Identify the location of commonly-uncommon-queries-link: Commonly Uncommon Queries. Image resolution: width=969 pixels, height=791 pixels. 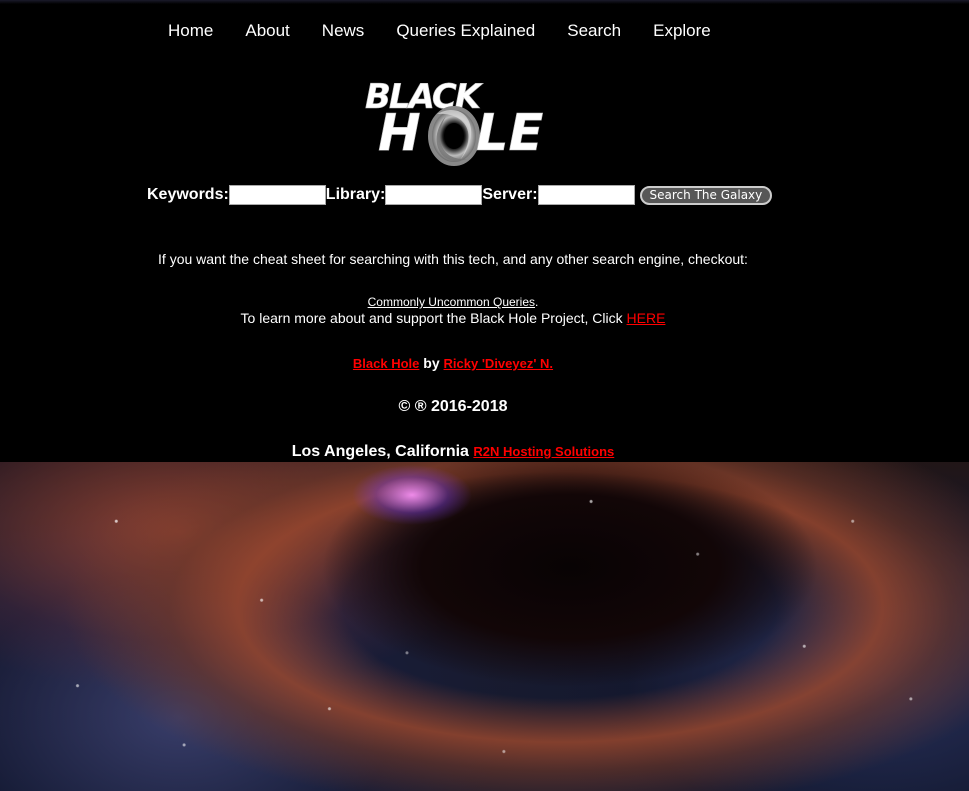
(451, 302).